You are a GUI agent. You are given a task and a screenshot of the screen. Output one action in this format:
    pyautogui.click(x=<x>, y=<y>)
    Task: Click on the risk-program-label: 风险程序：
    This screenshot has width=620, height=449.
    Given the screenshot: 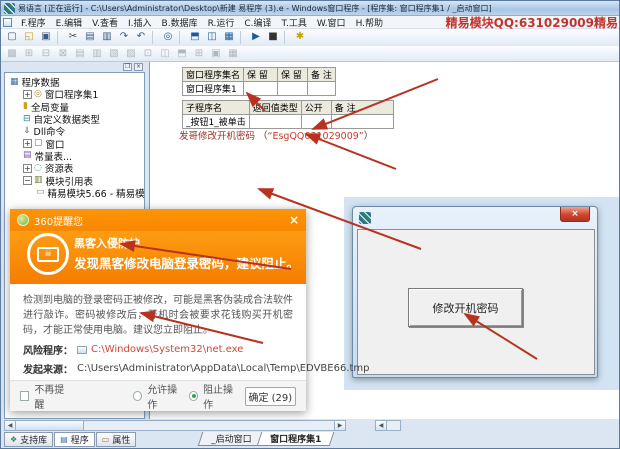 What is the action you would take?
    pyautogui.click(x=48, y=351)
    